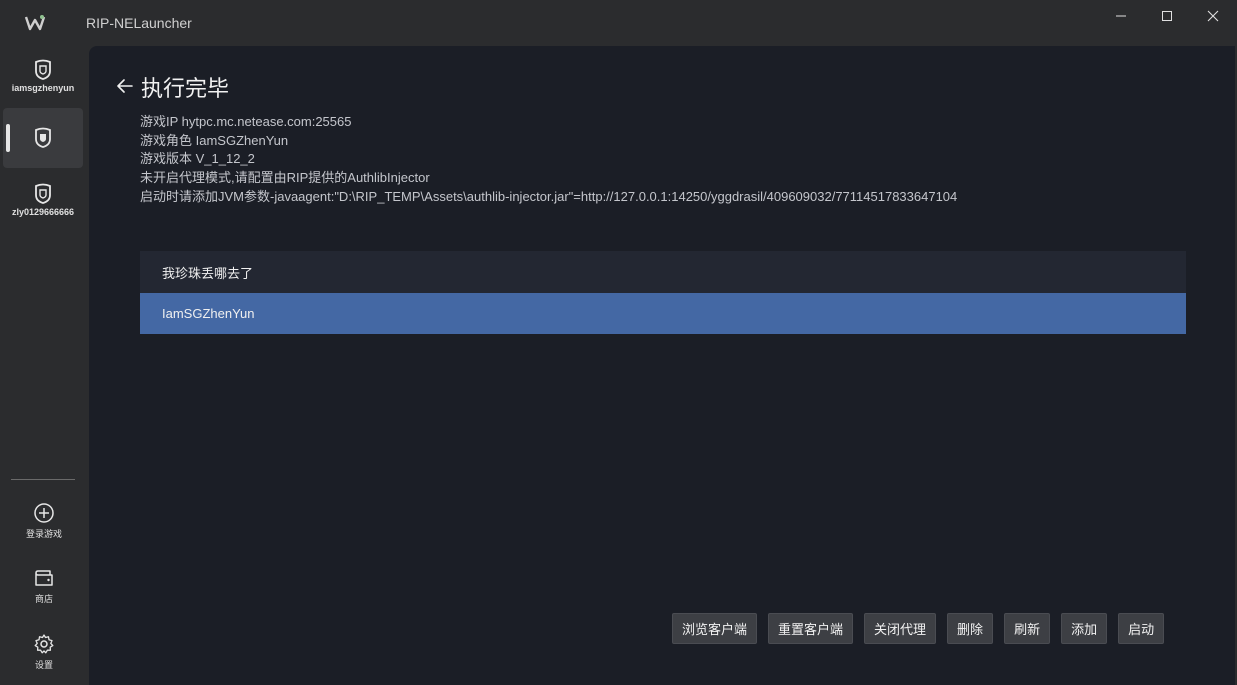  I want to click on login-game-button: 登录游戏, so click(44, 521).